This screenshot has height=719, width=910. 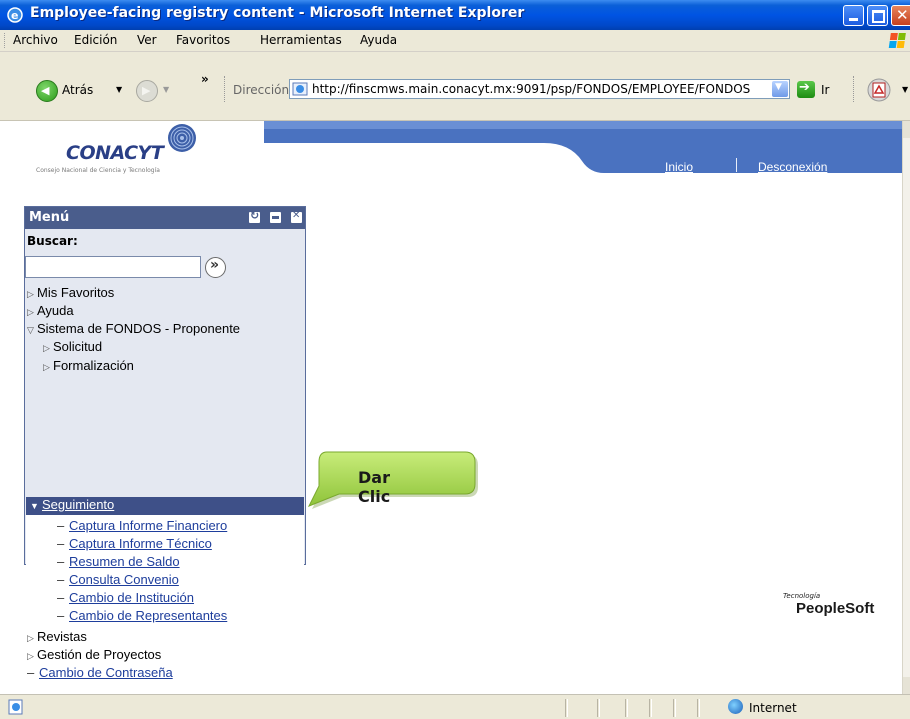 I want to click on menu-link-cambio-de-contrasena: – Cambio de Contraseña, so click(x=100, y=672).